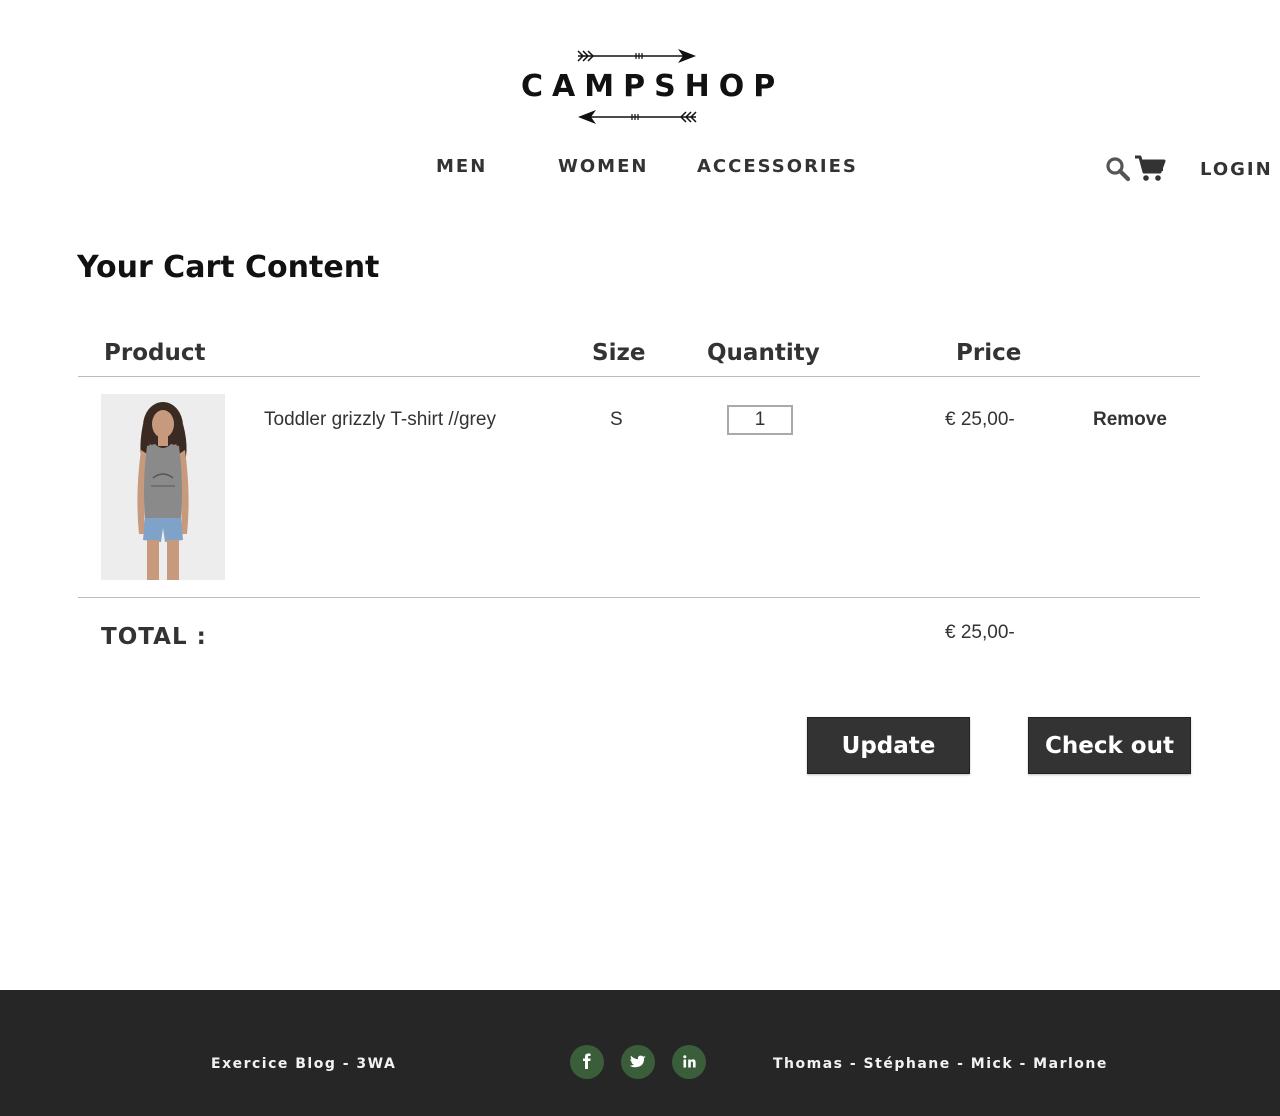 The width and height of the screenshot is (1280, 1116). I want to click on nav-item-men: MEN, so click(461, 167).